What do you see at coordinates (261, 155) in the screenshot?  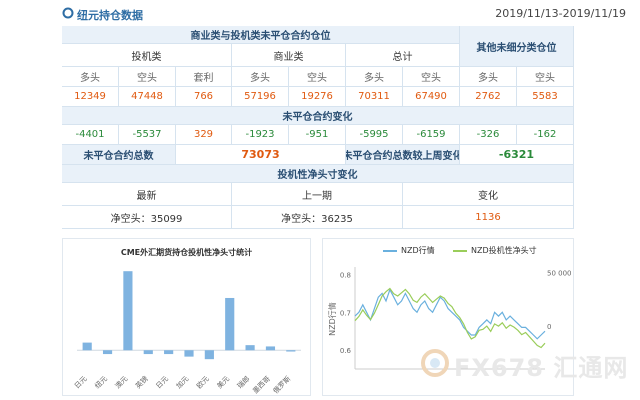 I see `total-value: 73073` at bounding box center [261, 155].